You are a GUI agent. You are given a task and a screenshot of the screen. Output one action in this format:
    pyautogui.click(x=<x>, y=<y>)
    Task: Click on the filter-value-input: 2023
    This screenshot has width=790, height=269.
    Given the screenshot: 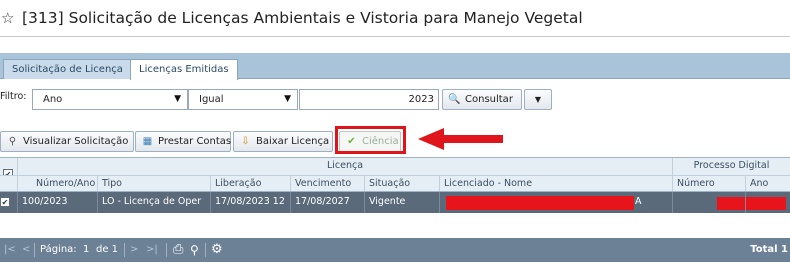 What is the action you would take?
    pyautogui.click(x=369, y=99)
    